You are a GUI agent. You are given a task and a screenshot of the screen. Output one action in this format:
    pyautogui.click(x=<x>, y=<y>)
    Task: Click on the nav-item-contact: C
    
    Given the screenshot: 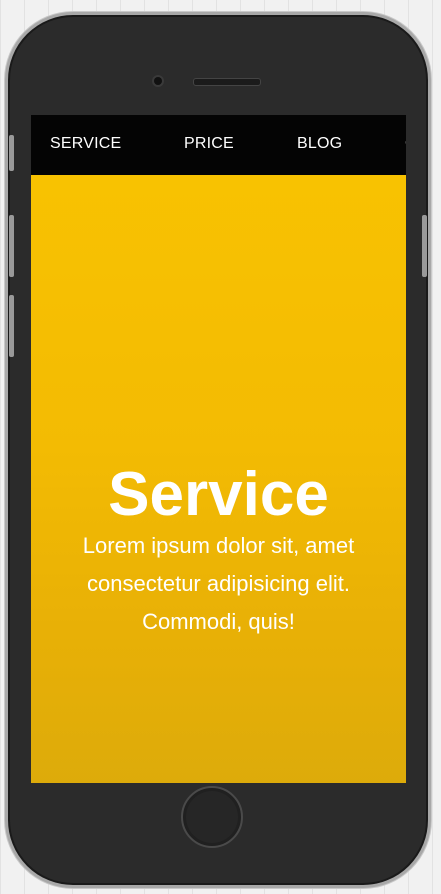 What is the action you would take?
    pyautogui.click(x=405, y=145)
    